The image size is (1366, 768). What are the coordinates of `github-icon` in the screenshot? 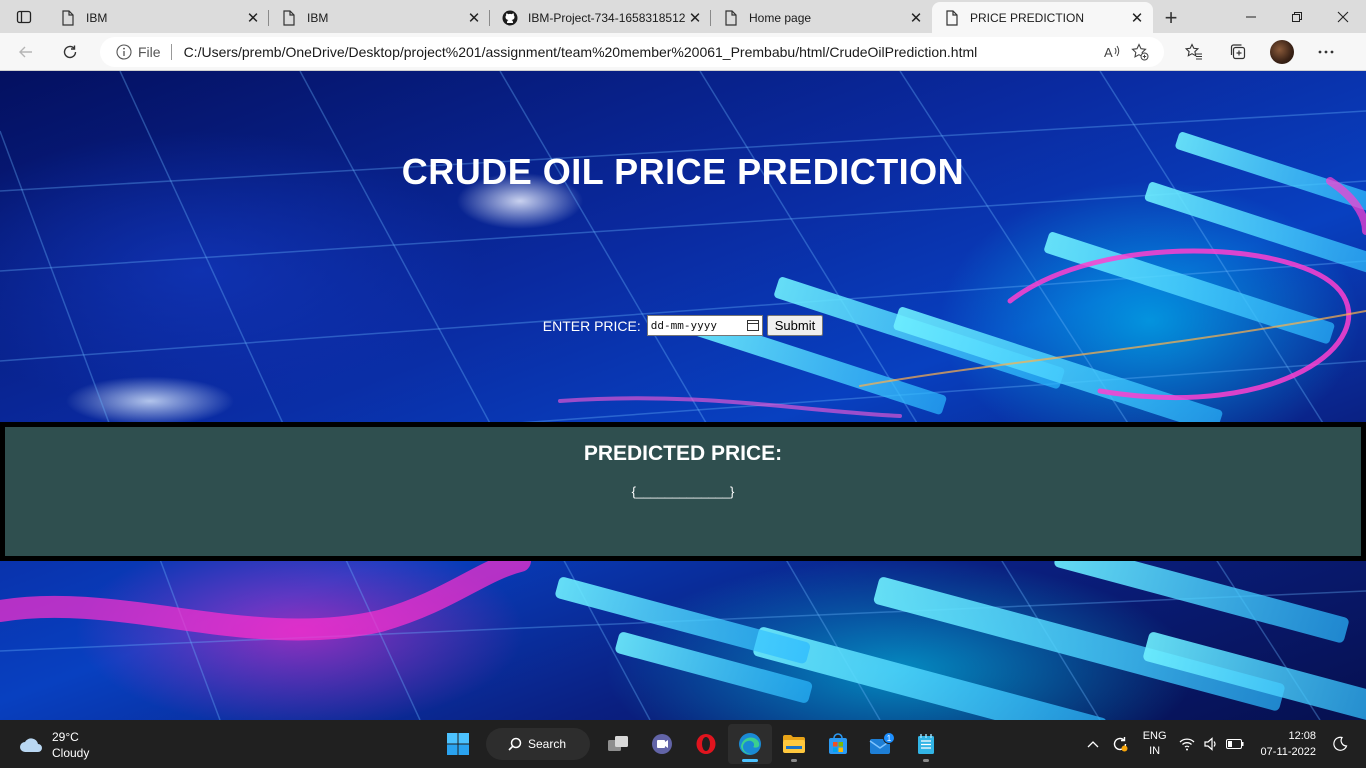 It's located at (510, 18).